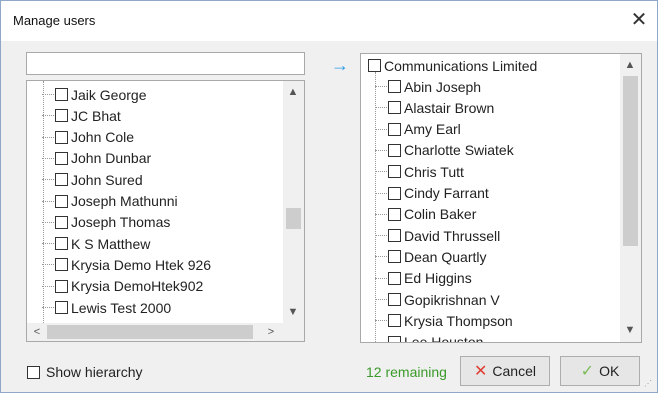  I want to click on ok-button: ✓ OK, so click(600, 371).